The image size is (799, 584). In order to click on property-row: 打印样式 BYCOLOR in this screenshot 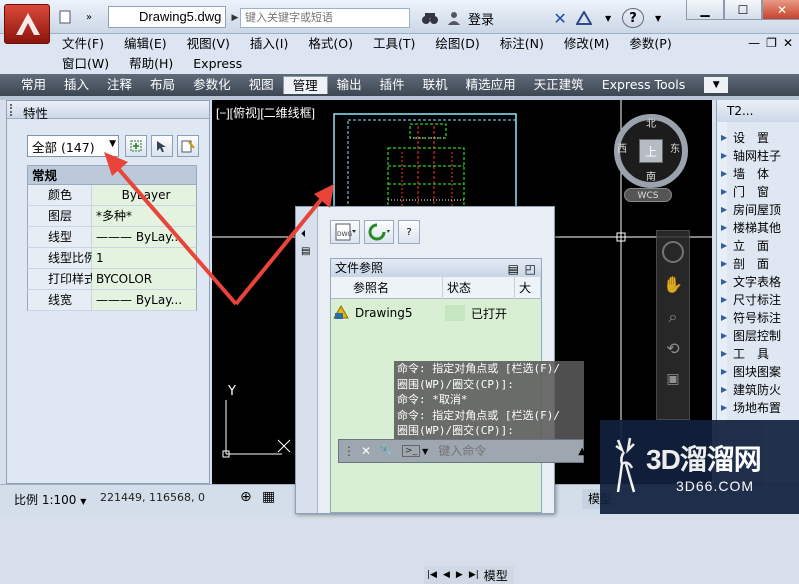, I will do `click(112, 279)`.